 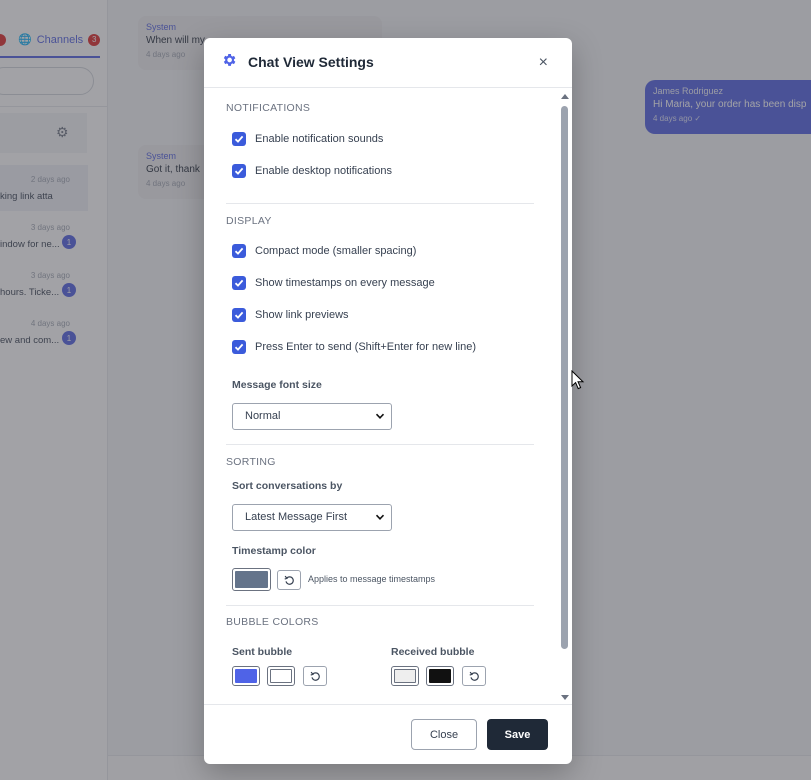 I want to click on sent-bubble-bg-picker, so click(x=246, y=676).